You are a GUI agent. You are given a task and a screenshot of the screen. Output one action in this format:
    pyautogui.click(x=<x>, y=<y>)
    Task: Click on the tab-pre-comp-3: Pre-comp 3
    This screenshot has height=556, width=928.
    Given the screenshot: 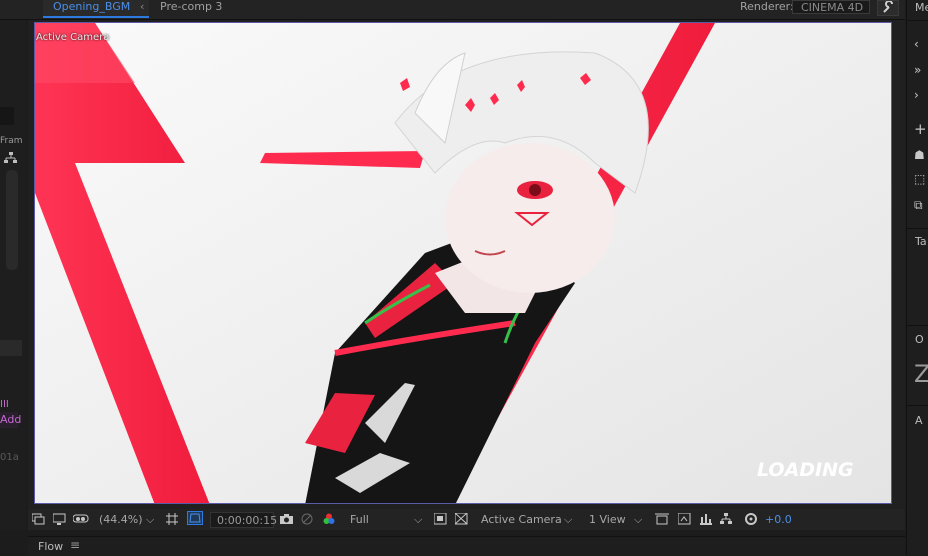 What is the action you would take?
    pyautogui.click(x=191, y=9)
    